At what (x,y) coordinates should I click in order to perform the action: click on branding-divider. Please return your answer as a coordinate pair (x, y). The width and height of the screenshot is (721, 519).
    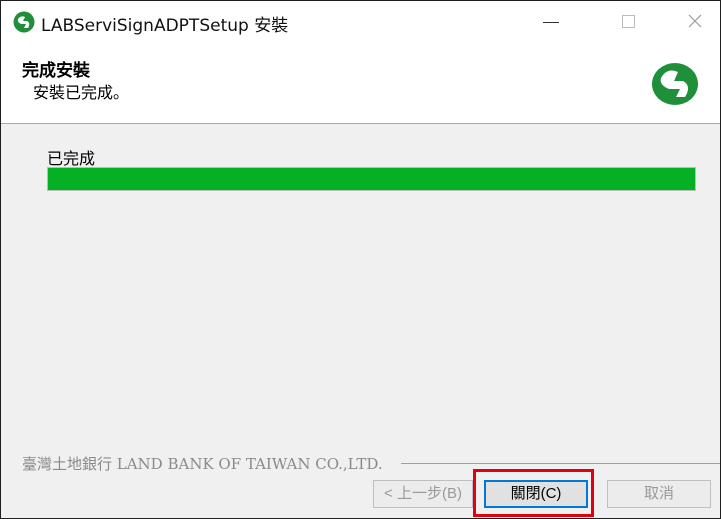
    Looking at the image, I should click on (560, 463).